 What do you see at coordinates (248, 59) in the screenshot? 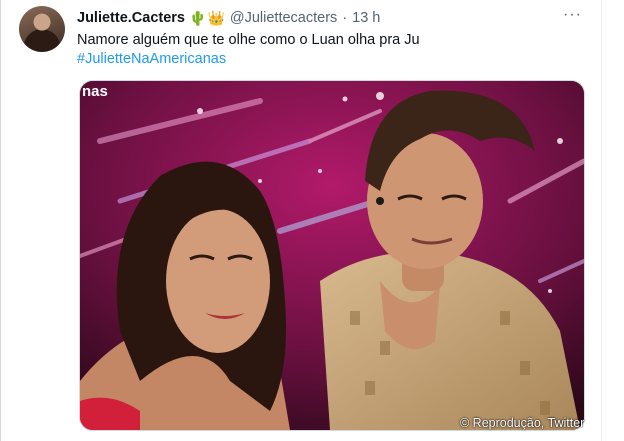
I see `hashtag-link: #JulietteNaAmericanas` at bounding box center [248, 59].